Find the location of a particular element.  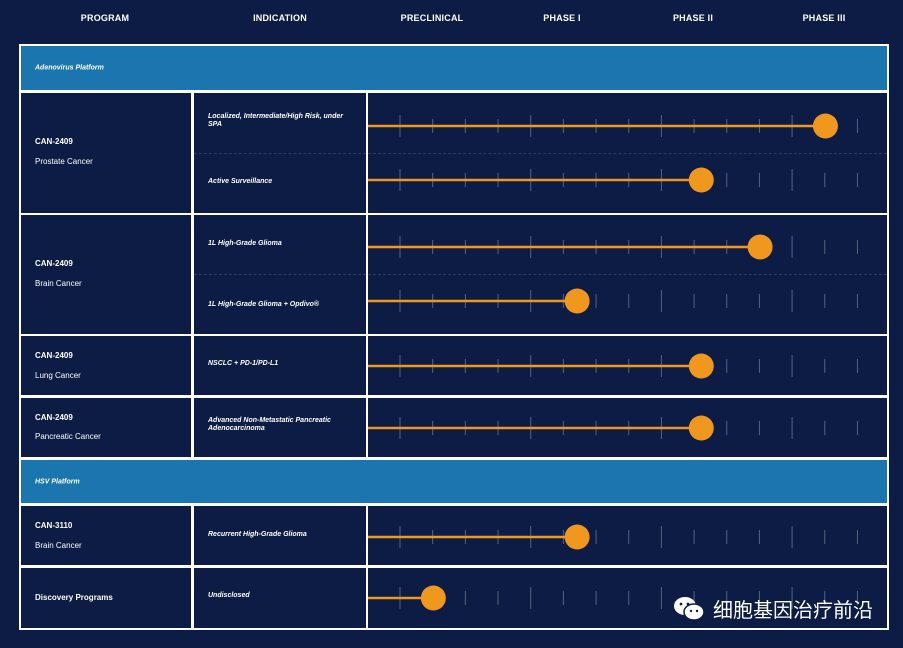

watermark: 细胞基因治疗前沿 is located at coordinates (773, 608).